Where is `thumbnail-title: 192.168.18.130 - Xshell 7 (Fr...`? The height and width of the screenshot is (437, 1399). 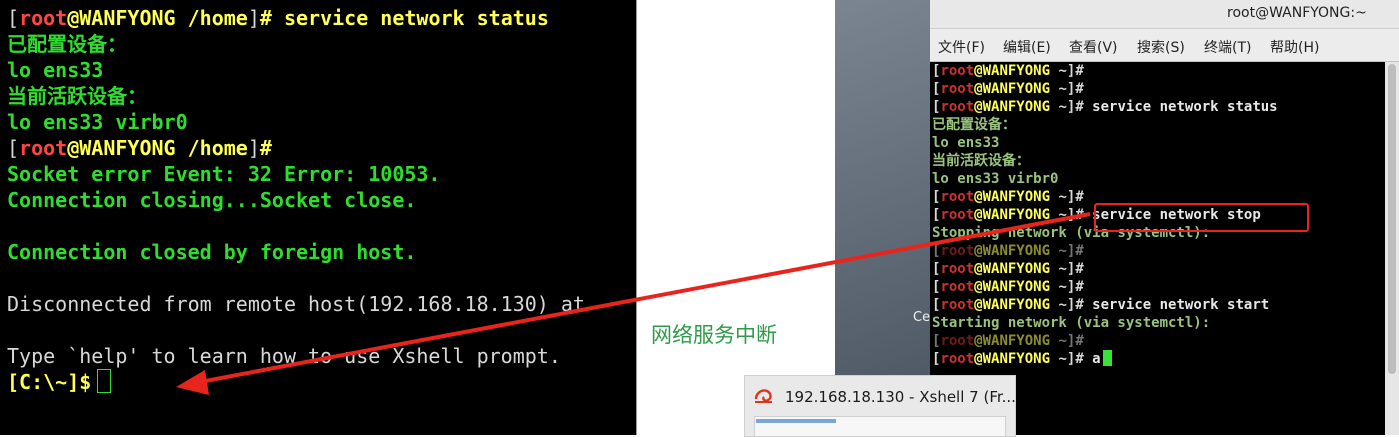 thumbnail-title: 192.168.18.130 - Xshell 7 (Fr... is located at coordinates (900, 397).